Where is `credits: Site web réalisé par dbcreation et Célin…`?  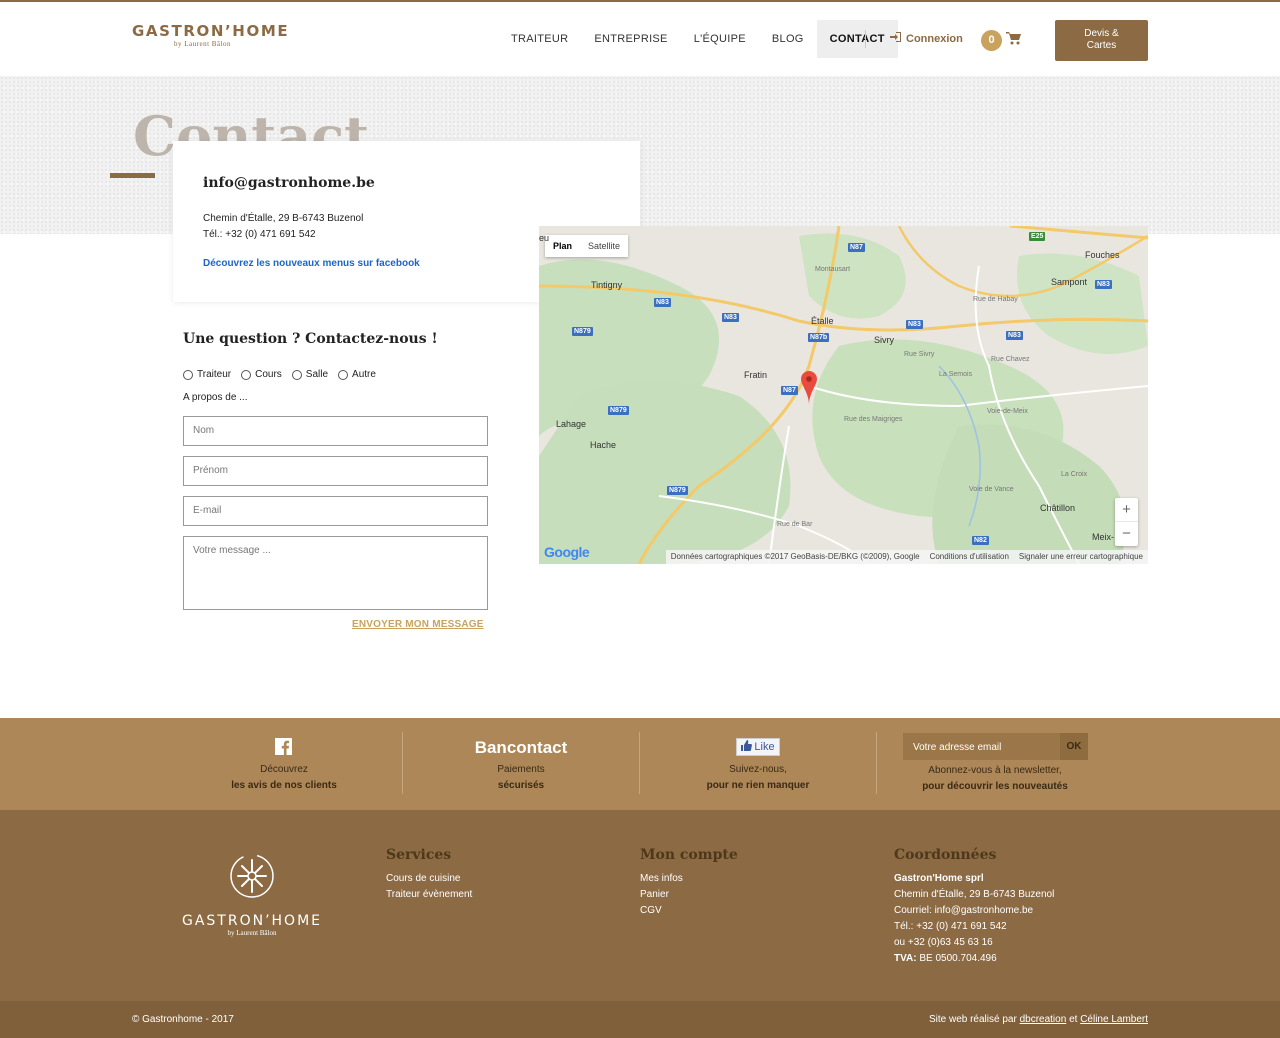
credits: Site web réalisé par dbcreation et Célin… is located at coordinates (1038, 1019).